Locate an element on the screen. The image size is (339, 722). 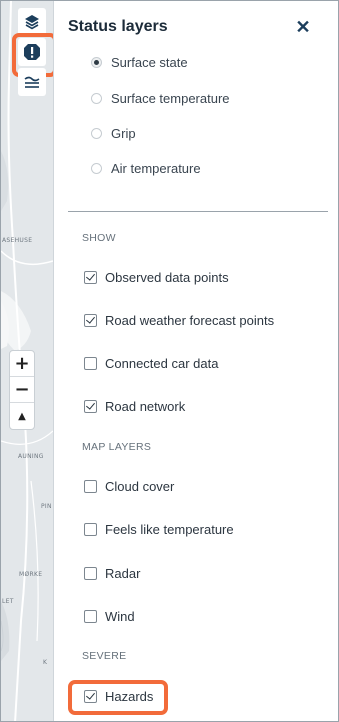
checkbox-feels-like-temperature: Feels like temperature is located at coordinates (159, 529).